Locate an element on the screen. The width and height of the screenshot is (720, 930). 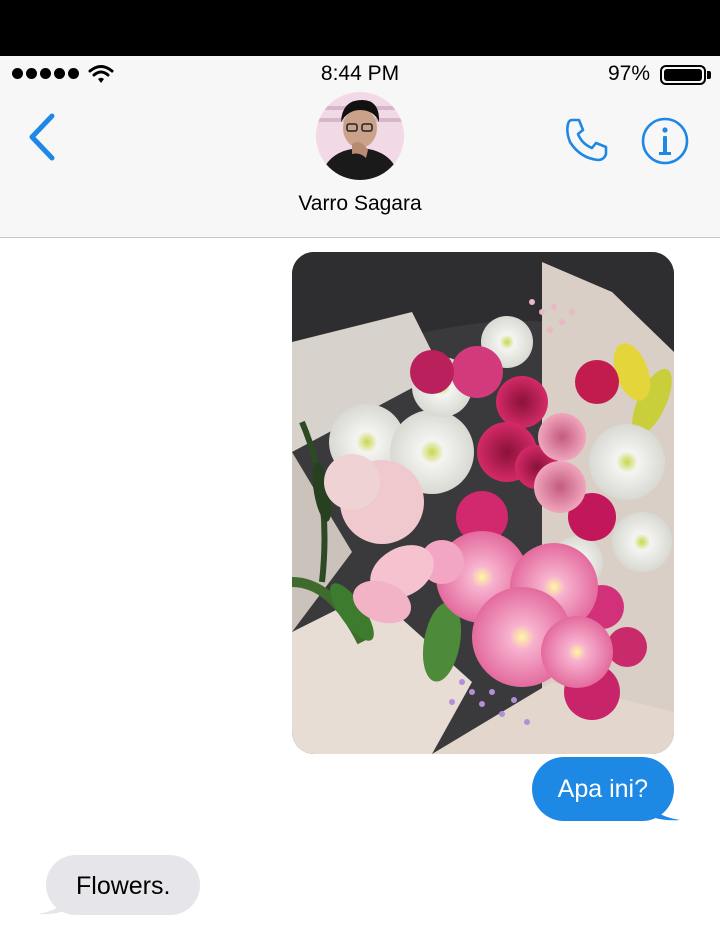
battery-icon is located at coordinates (683, 75).